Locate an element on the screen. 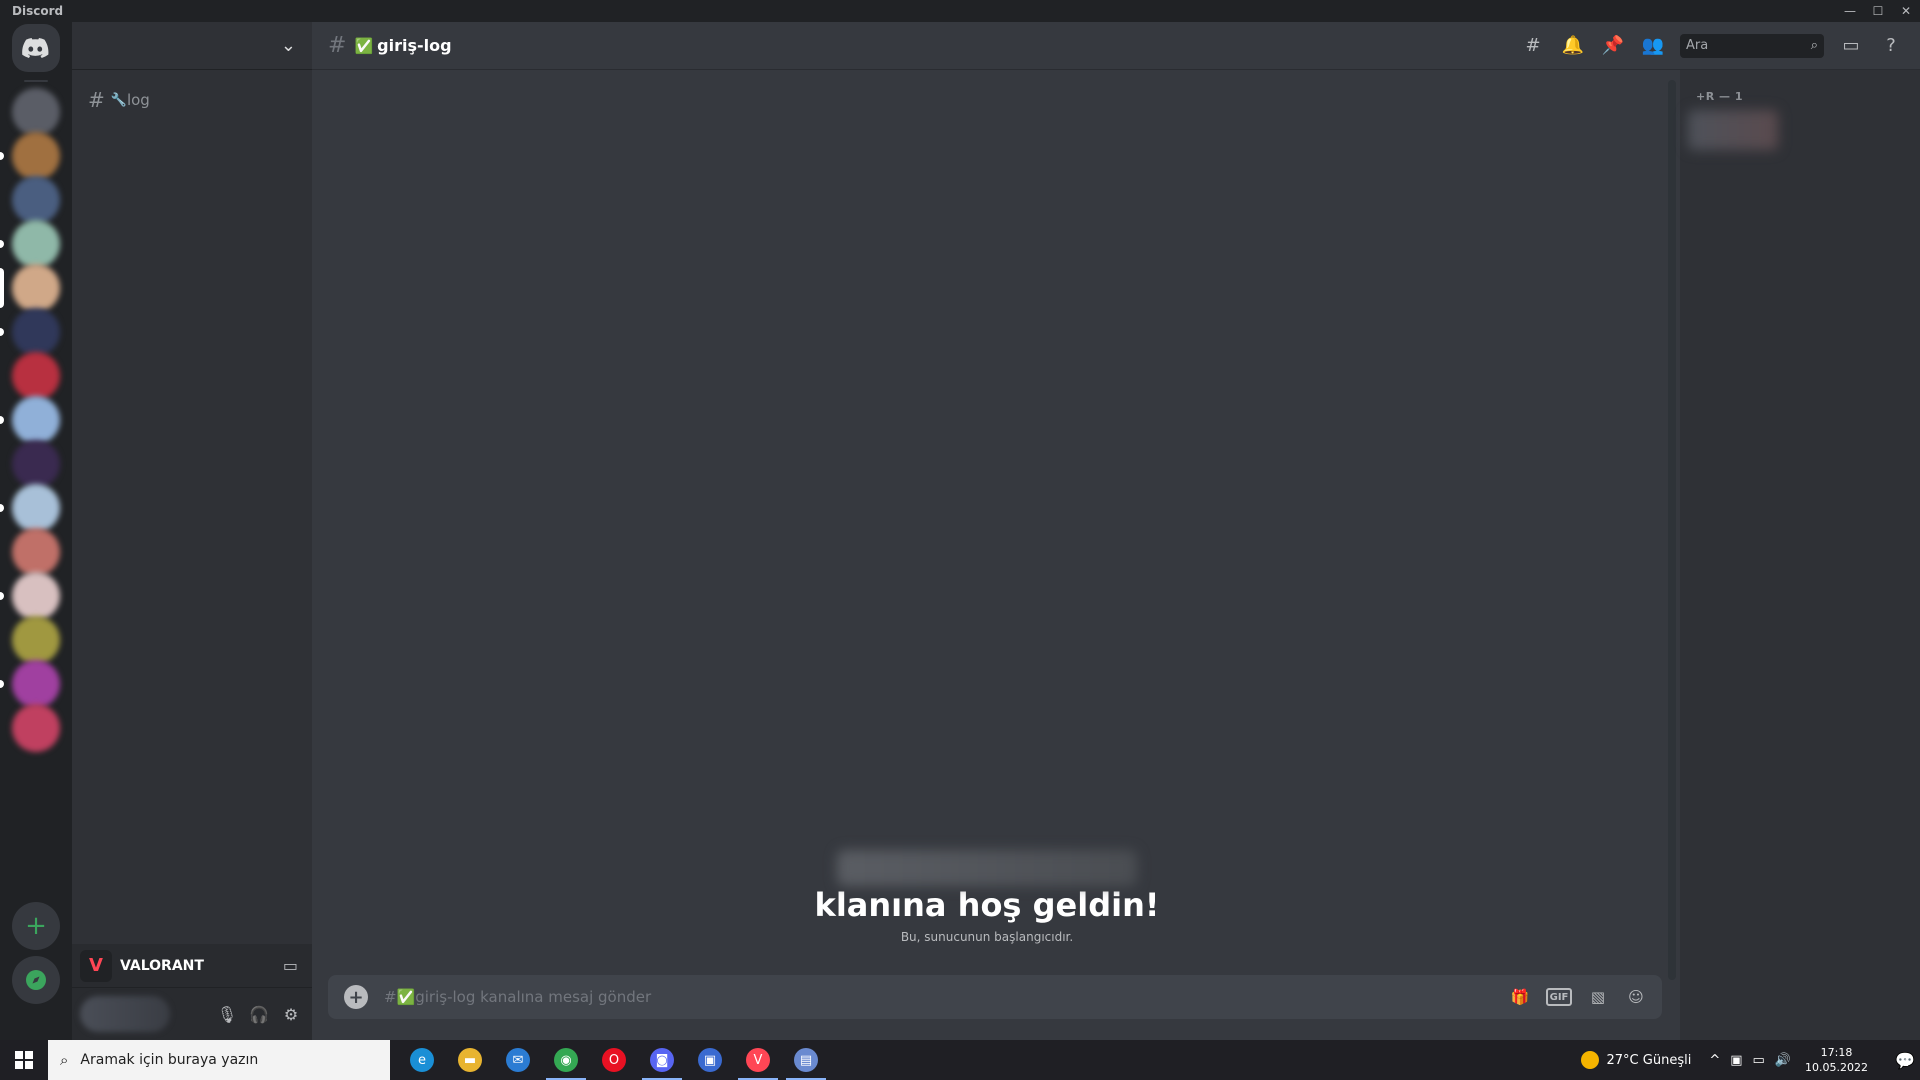 The height and width of the screenshot is (1080, 1920). volume-icon: 🔊 is located at coordinates (1783, 1060).